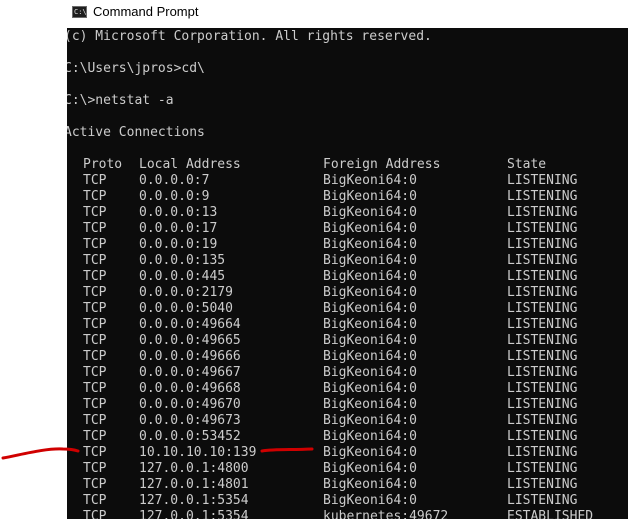  I want to click on table-row: TCP 0.0.0.0:17 BigKeoni64:0 LISTENING, so click(347, 229).